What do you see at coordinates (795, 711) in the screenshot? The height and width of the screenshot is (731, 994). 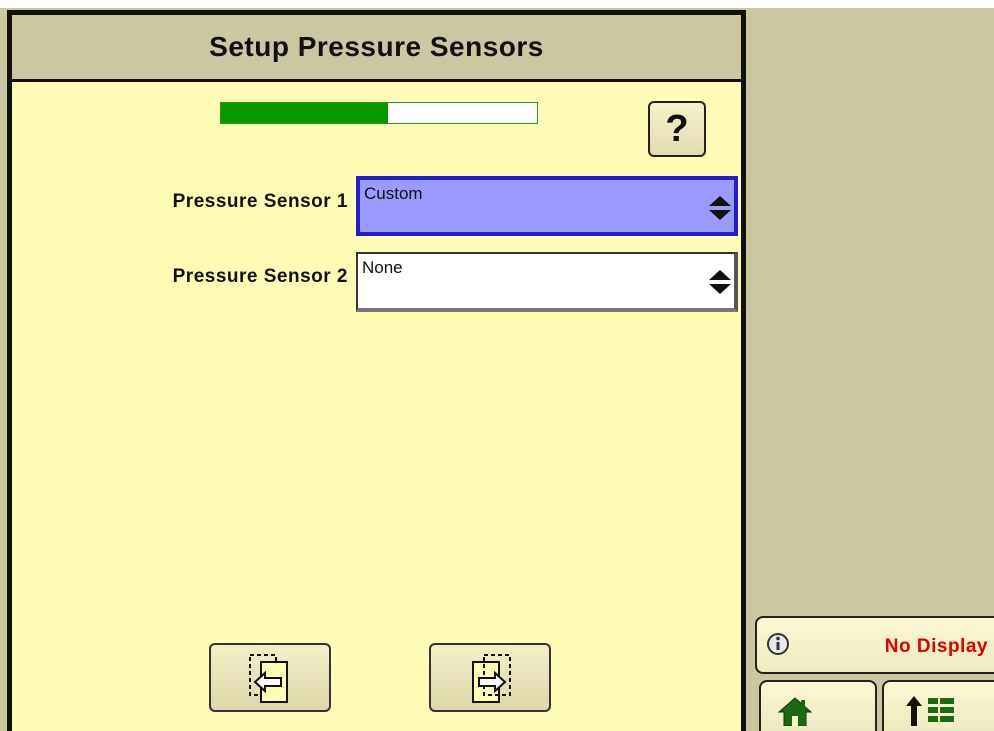 I see `home-icon` at bounding box center [795, 711].